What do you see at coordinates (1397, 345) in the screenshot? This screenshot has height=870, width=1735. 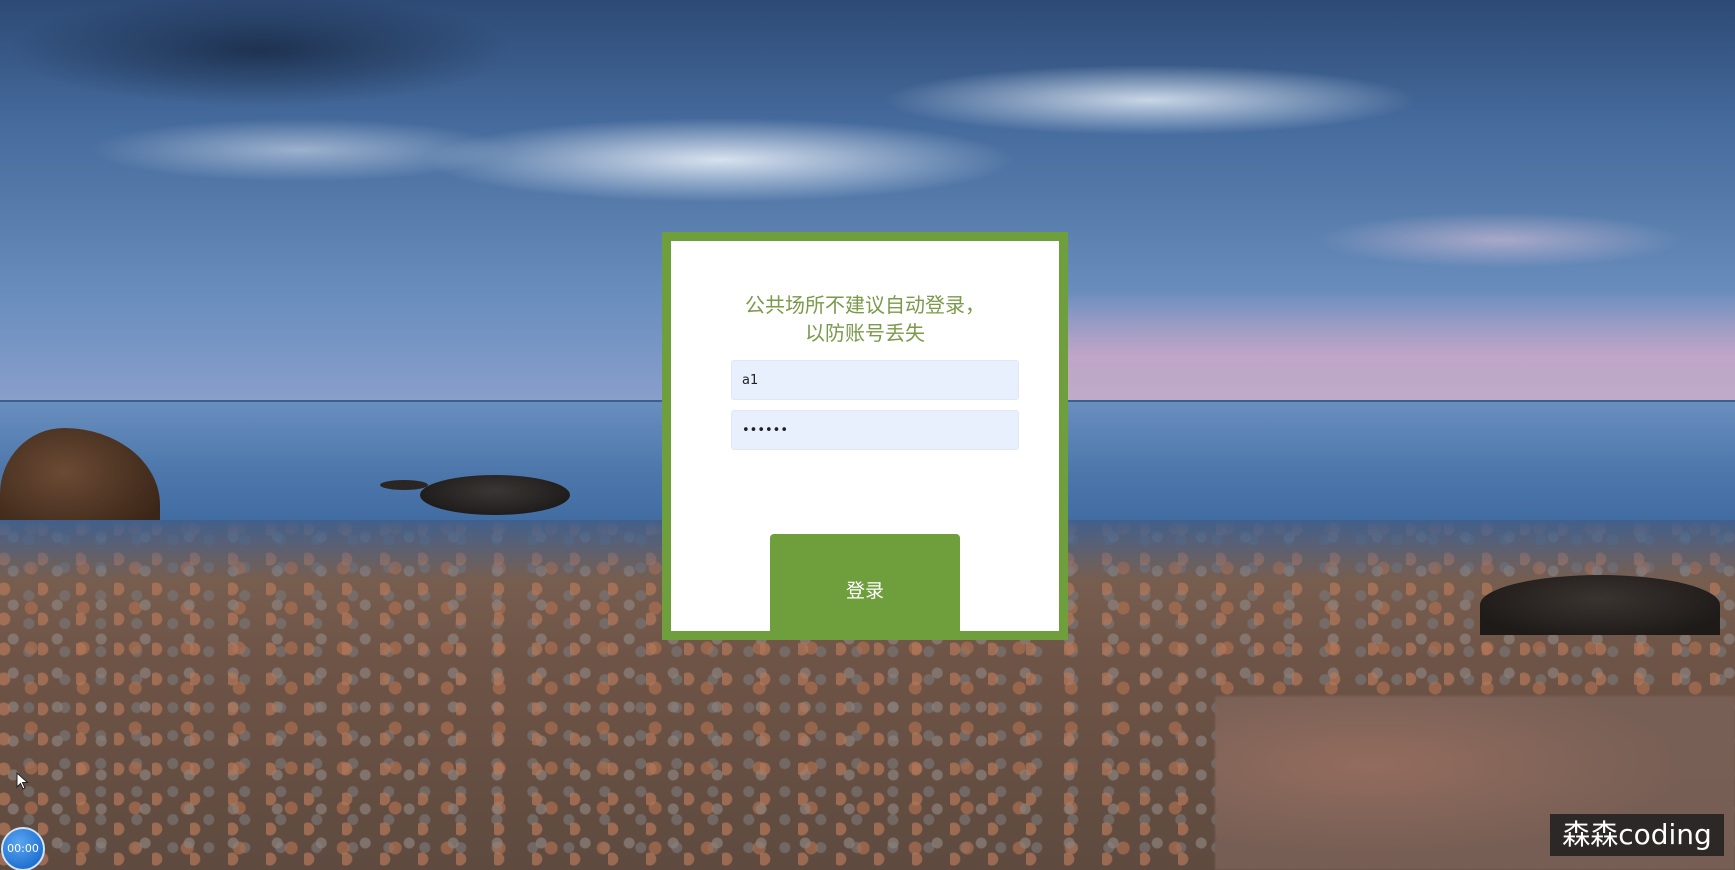 I see `background-sky-glow` at bounding box center [1397, 345].